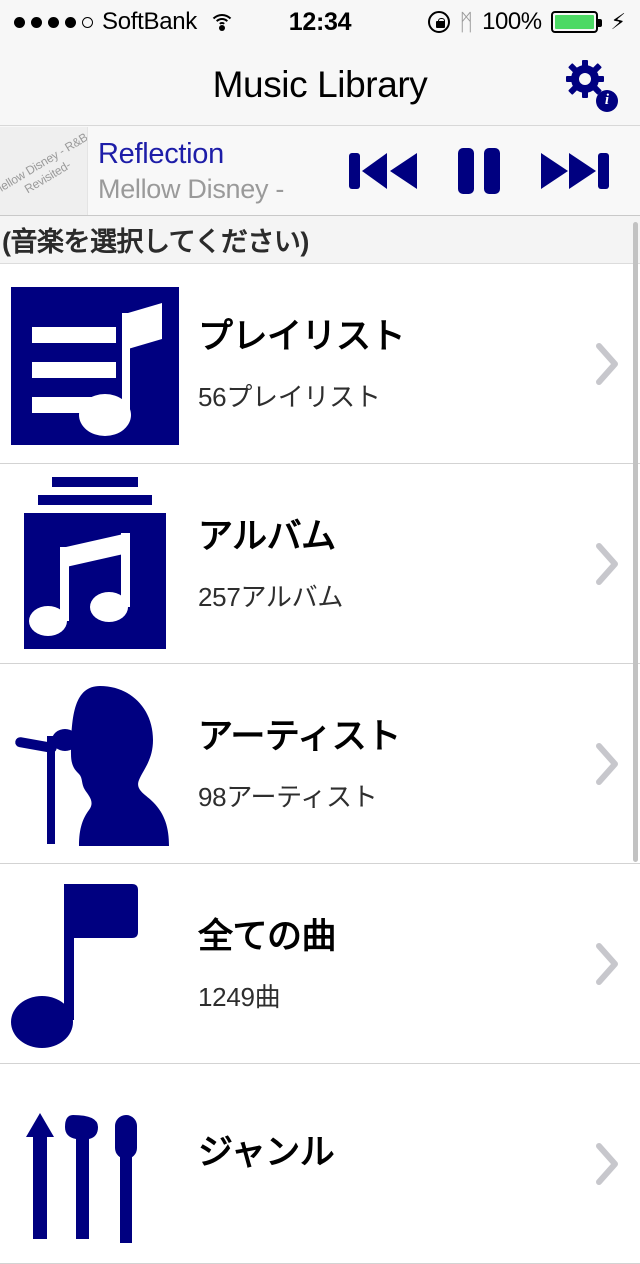 The width and height of the screenshot is (640, 1264). I want to click on now-playing-meta: Reflection Mellow Disney -, so click(212, 171).